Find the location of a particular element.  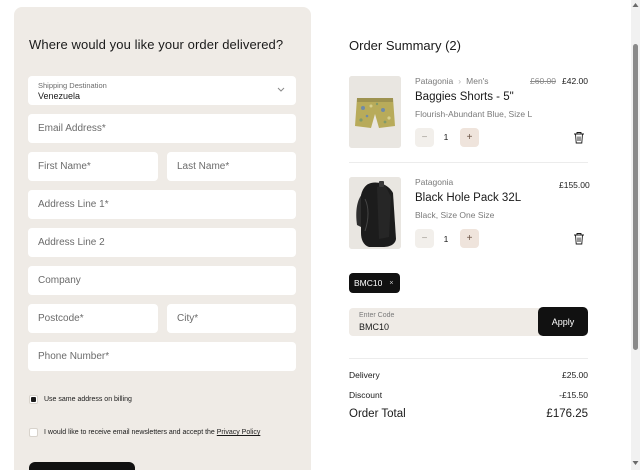

scrollbar is located at coordinates (635, 235).